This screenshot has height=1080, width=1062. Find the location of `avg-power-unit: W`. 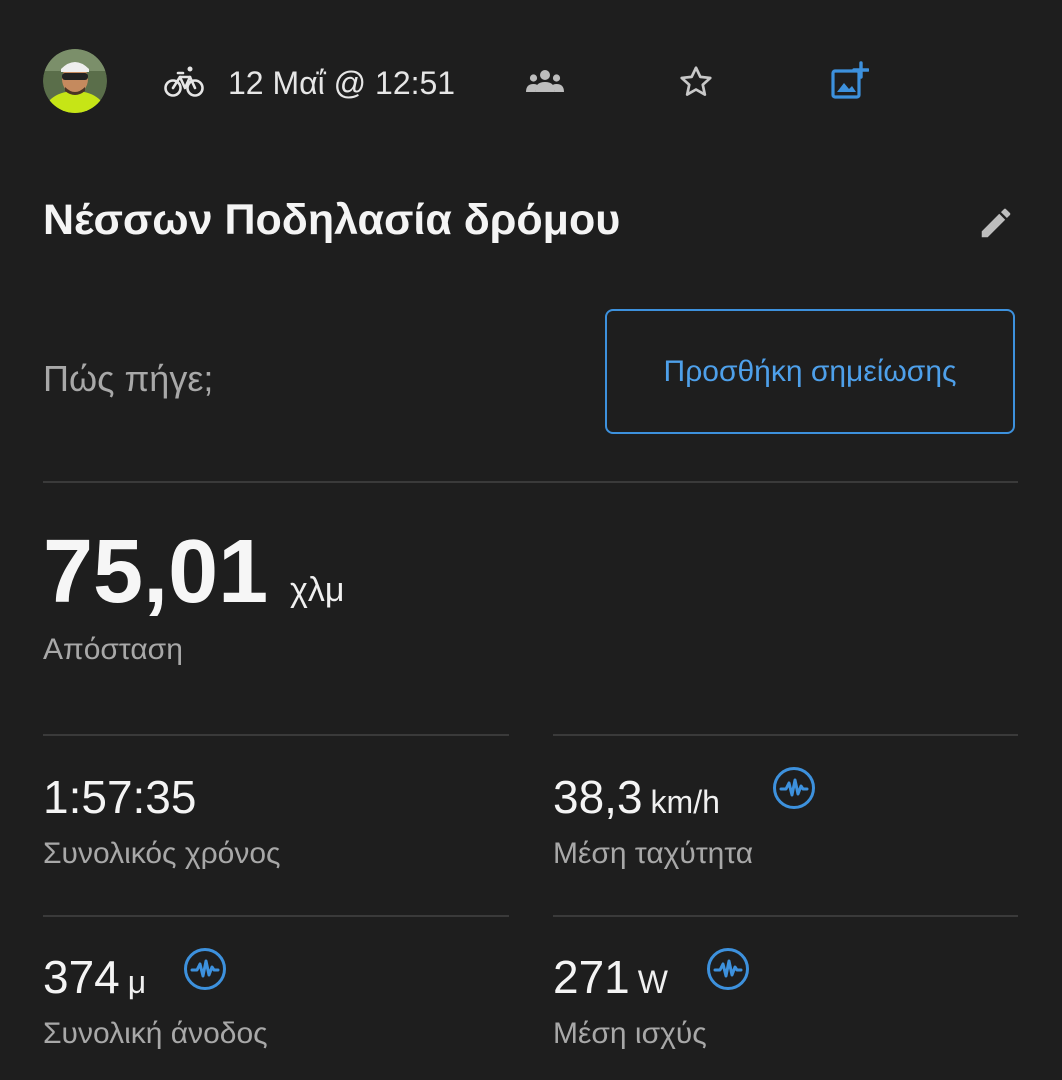

avg-power-unit: W is located at coordinates (652, 982).